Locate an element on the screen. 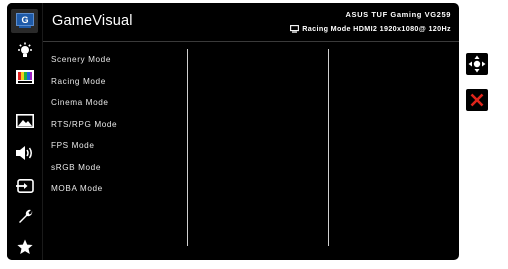 This screenshot has height=269, width=508. tab-blue-light-filter is located at coordinates (24, 51).